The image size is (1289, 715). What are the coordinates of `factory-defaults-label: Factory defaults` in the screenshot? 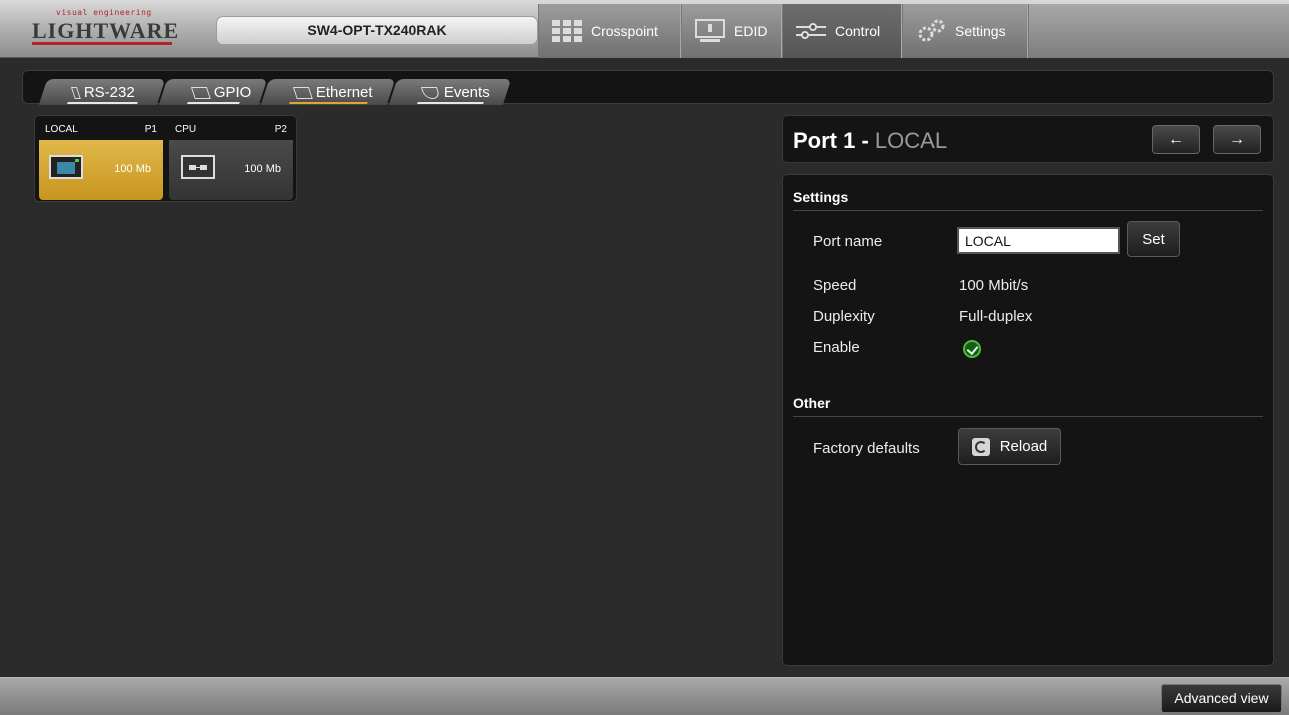 It's located at (866, 448).